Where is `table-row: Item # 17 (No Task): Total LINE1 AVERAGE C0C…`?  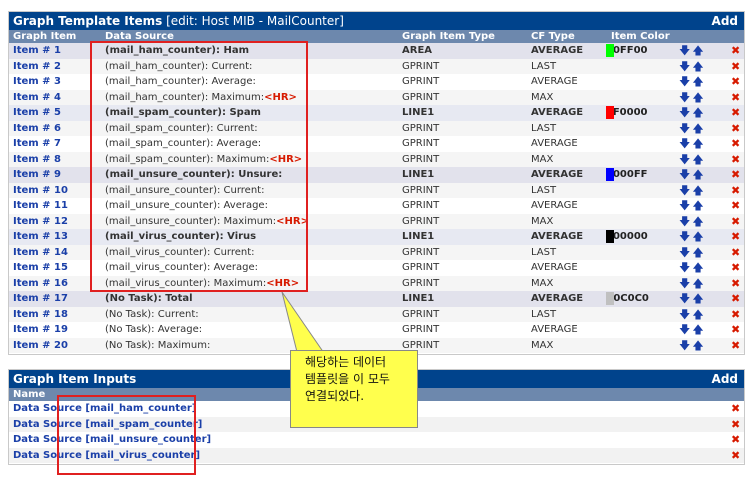
table-row: Item # 17 (No Task): Total LINE1 AVERAGE C0C… is located at coordinates (376, 299).